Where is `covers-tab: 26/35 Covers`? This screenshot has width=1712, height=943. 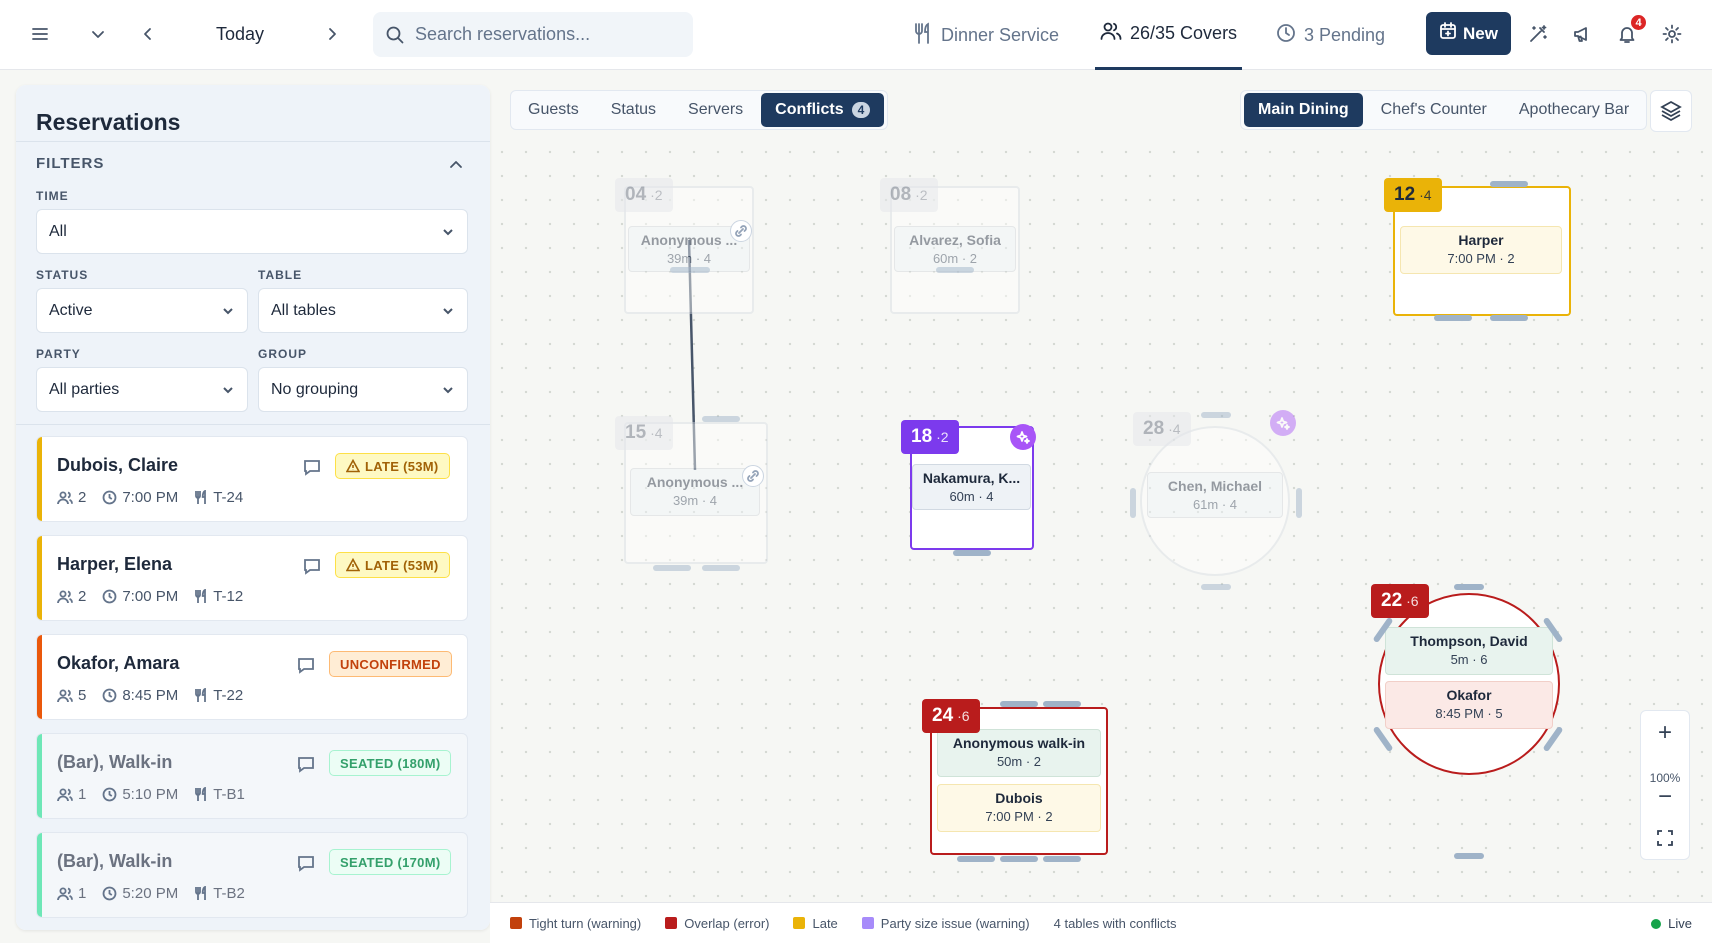
covers-tab: 26/35 Covers is located at coordinates (1169, 35).